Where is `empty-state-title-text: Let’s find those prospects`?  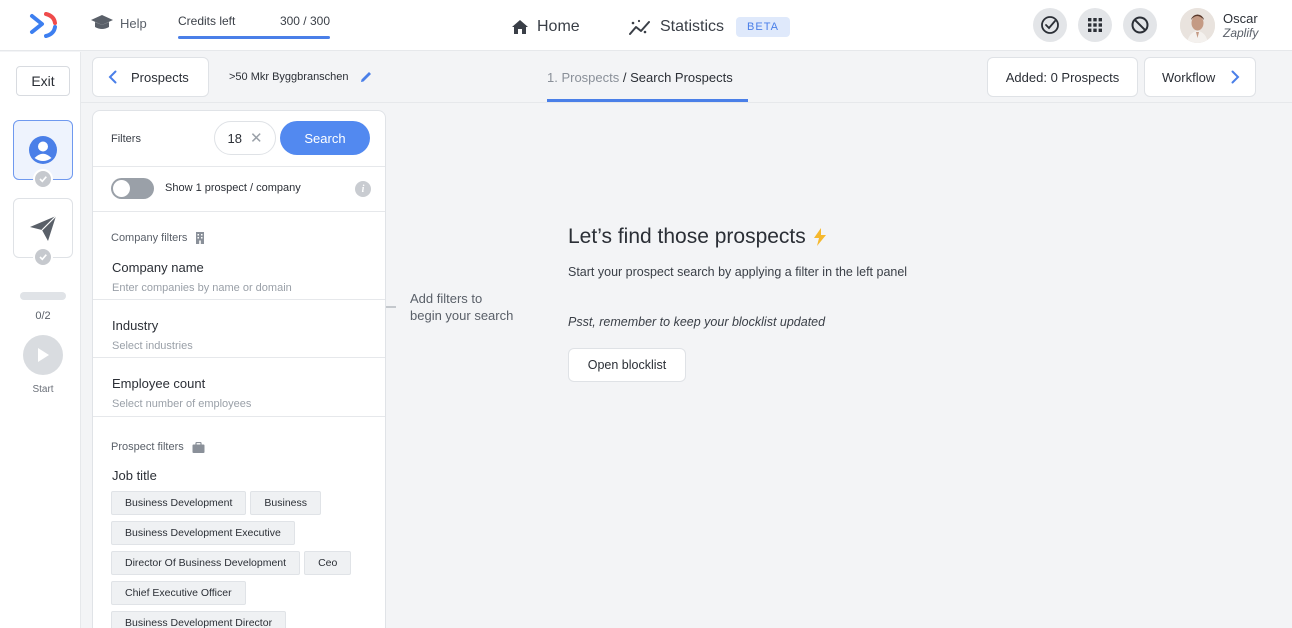 empty-state-title-text: Let’s find those prospects is located at coordinates (687, 236).